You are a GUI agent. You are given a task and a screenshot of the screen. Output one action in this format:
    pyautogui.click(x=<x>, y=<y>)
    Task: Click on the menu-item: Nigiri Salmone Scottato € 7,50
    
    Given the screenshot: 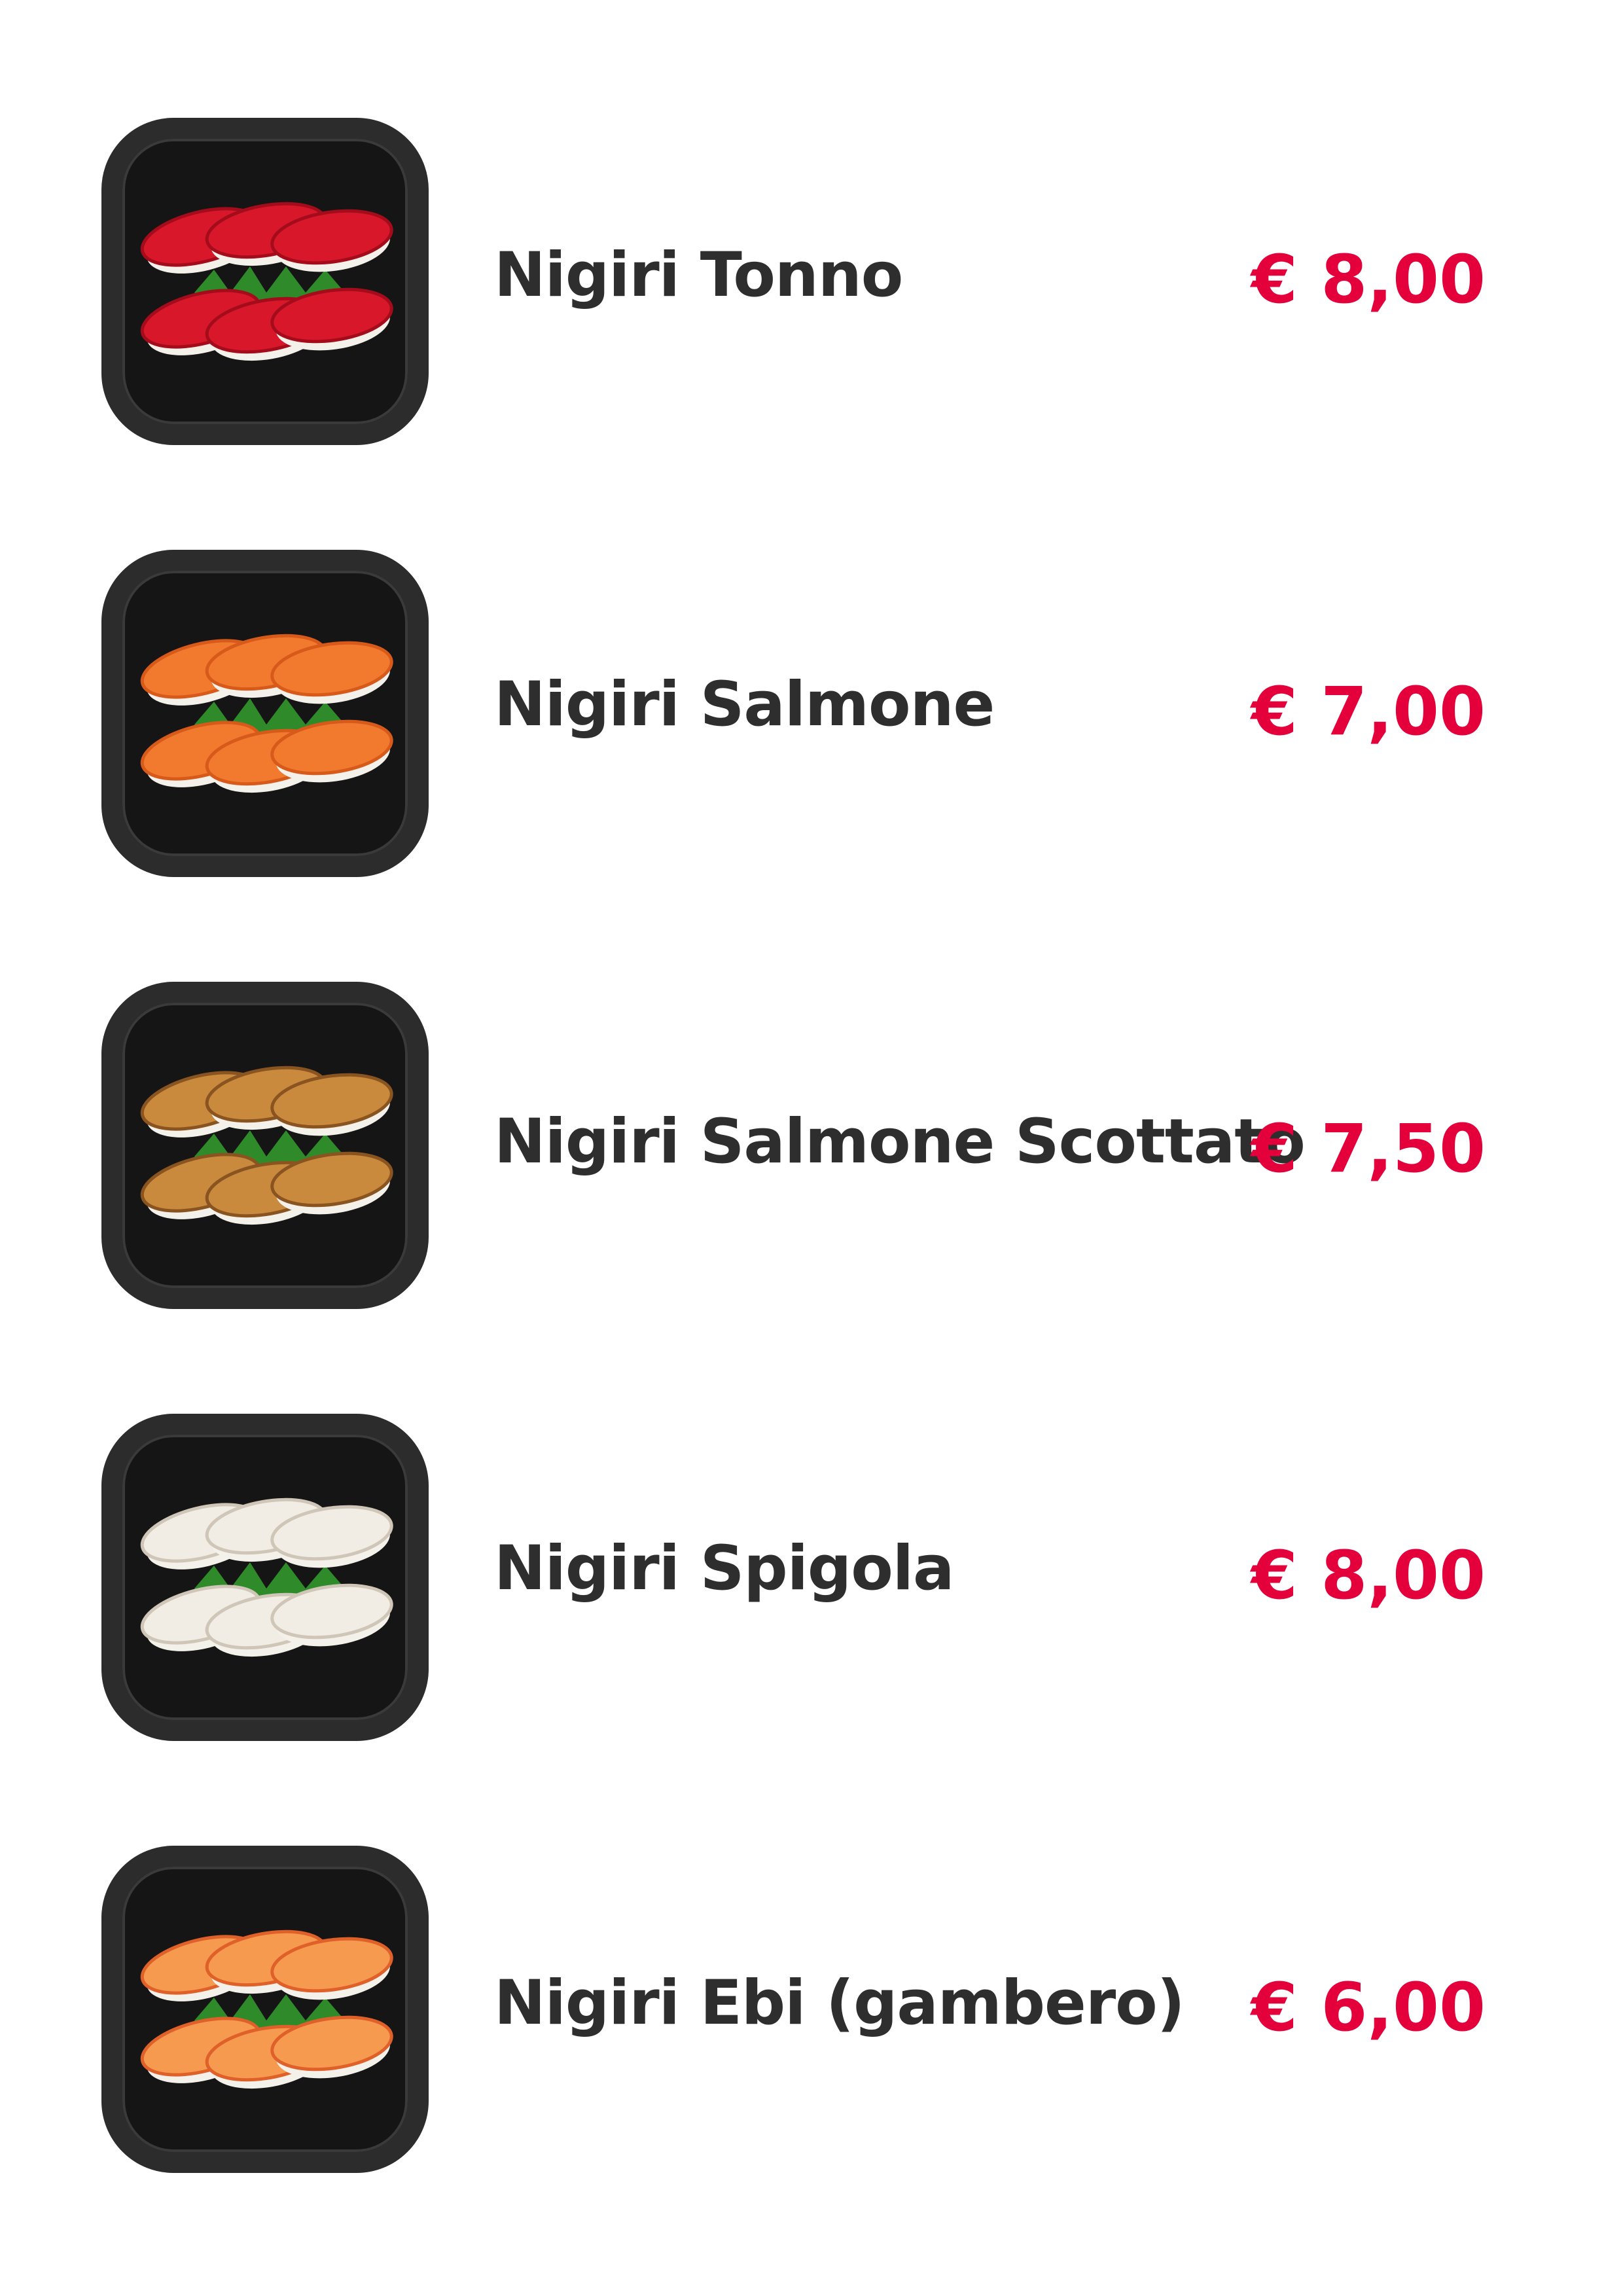 What is the action you would take?
    pyautogui.click(x=811, y=1145)
    